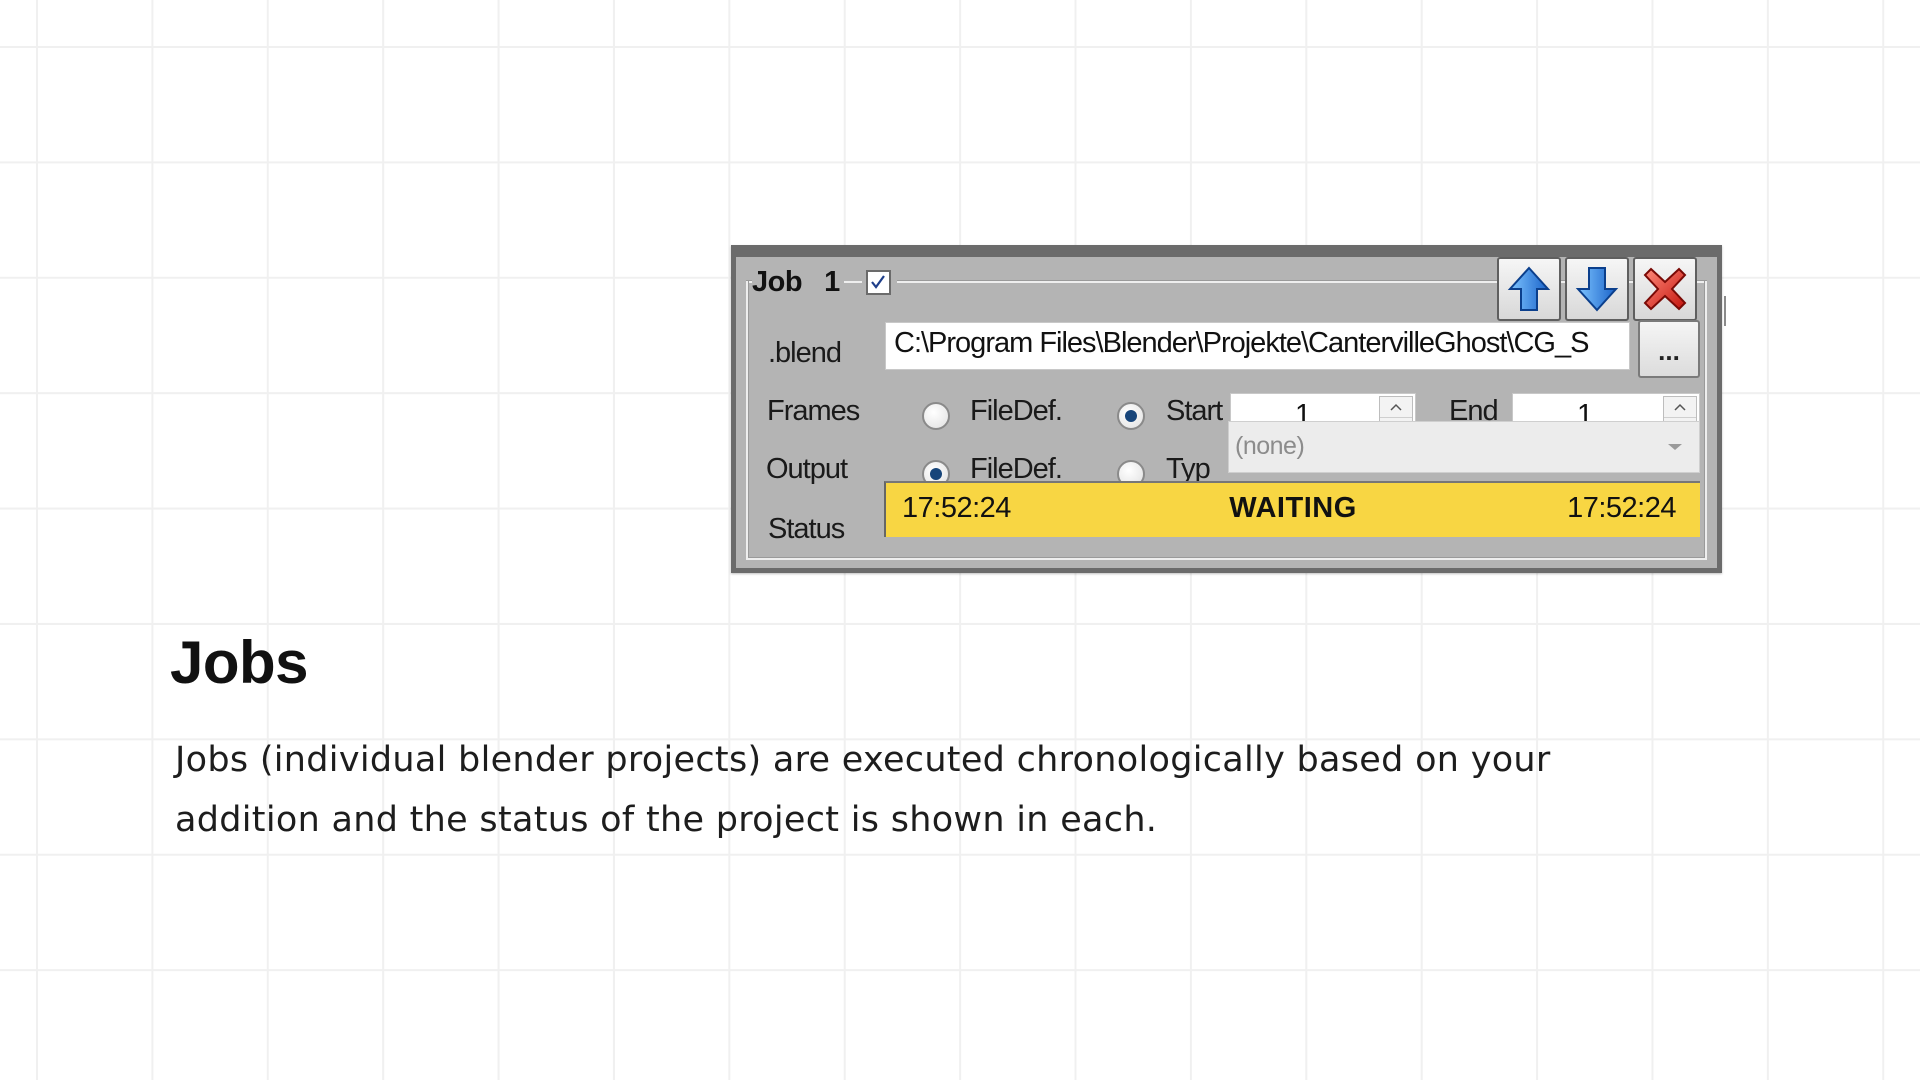 This screenshot has height=1080, width=1920. Describe the element at coordinates (806, 529) in the screenshot. I see `status-label: Status` at that location.